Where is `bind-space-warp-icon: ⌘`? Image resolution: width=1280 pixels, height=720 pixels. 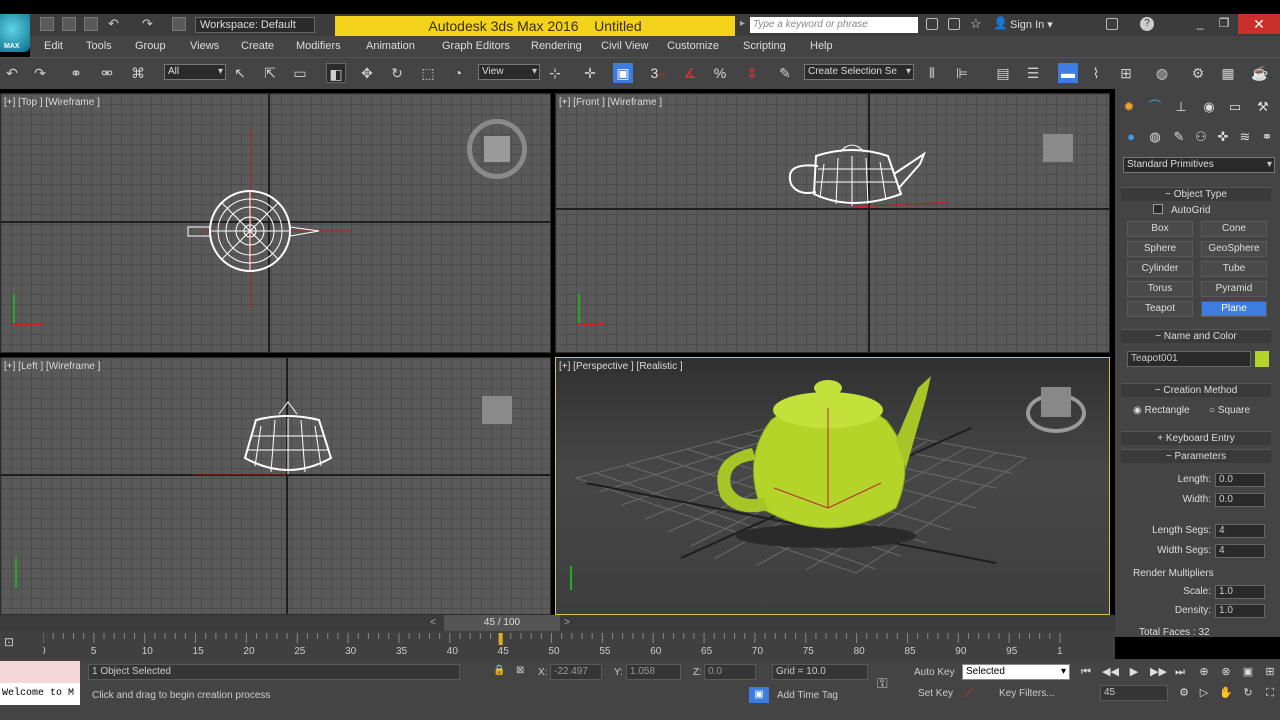
bind-space-warp-icon: ⌘ is located at coordinates (138, 73).